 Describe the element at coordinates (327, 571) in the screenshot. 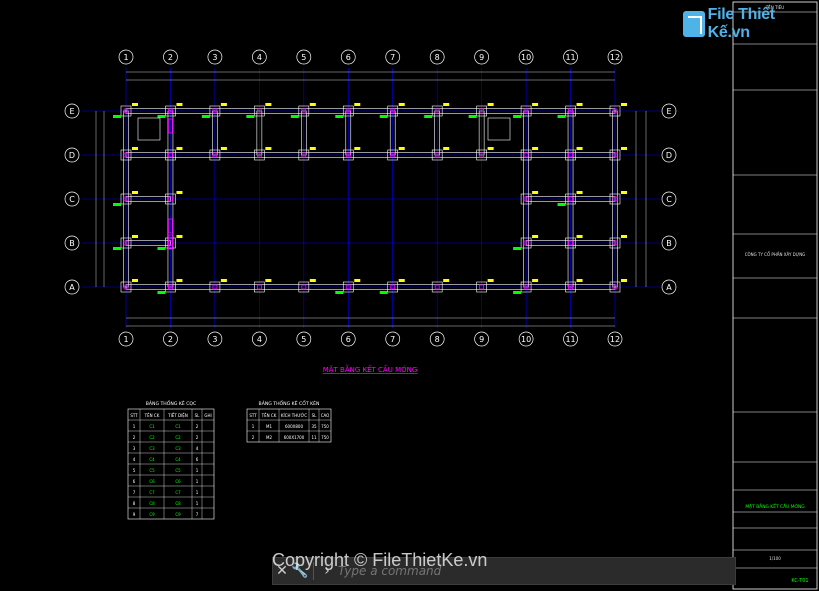

I see `command-prompt-icon: ›` at that location.